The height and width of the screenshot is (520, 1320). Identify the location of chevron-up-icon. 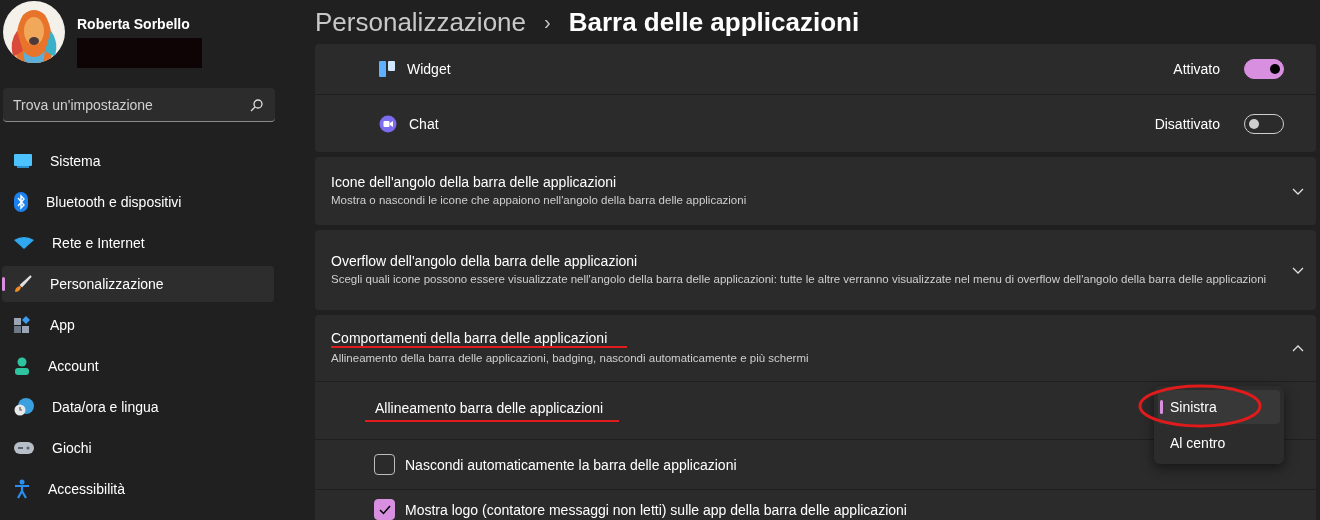
(1298, 348).